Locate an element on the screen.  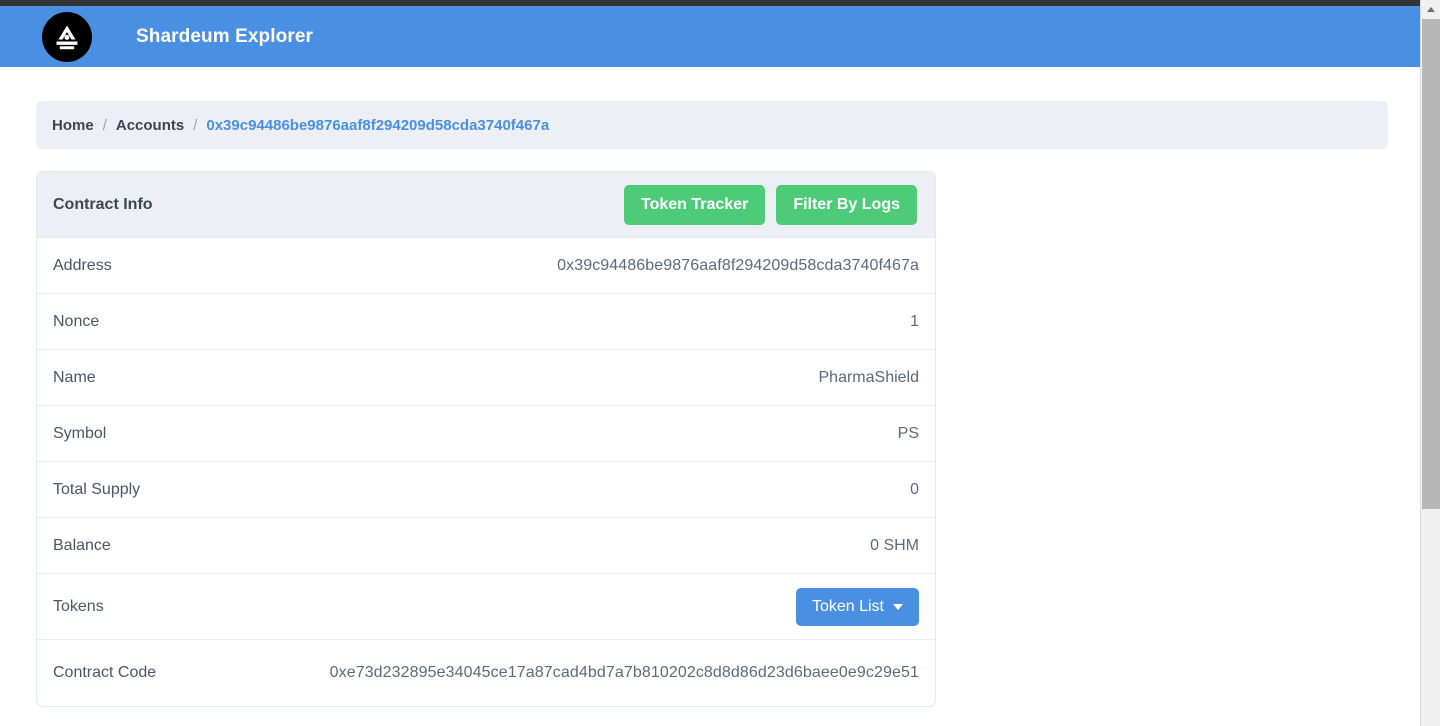
breadcrumb-item-accounts: Accounts is located at coordinates (150, 125).